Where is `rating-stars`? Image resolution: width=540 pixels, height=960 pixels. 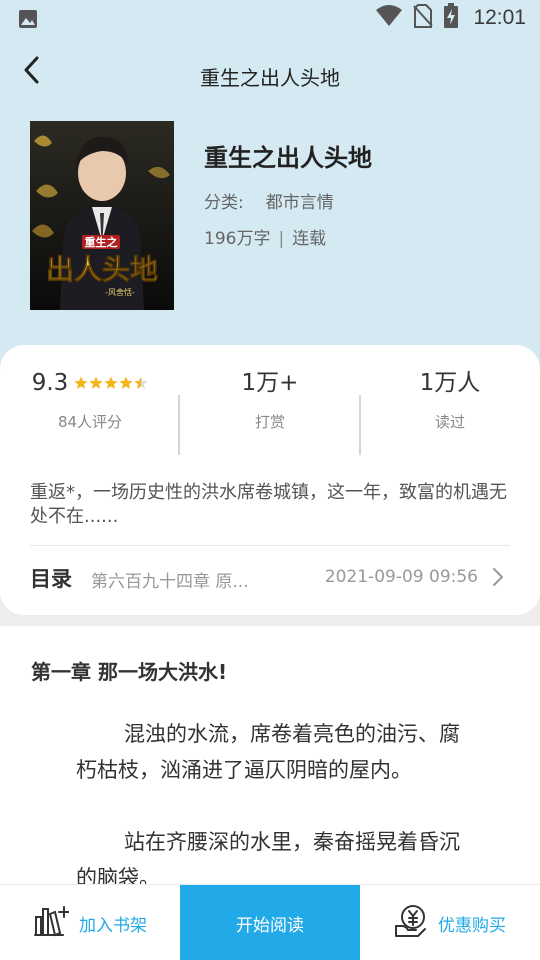 rating-stars is located at coordinates (111, 383).